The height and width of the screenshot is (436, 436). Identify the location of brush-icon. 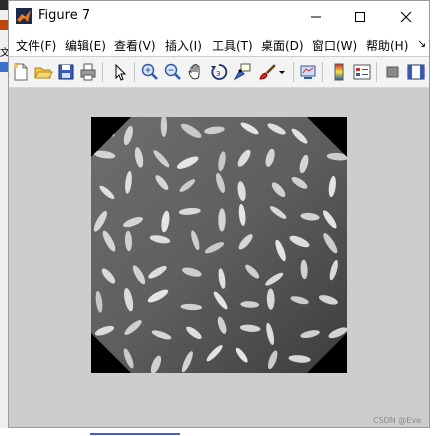
(267, 72).